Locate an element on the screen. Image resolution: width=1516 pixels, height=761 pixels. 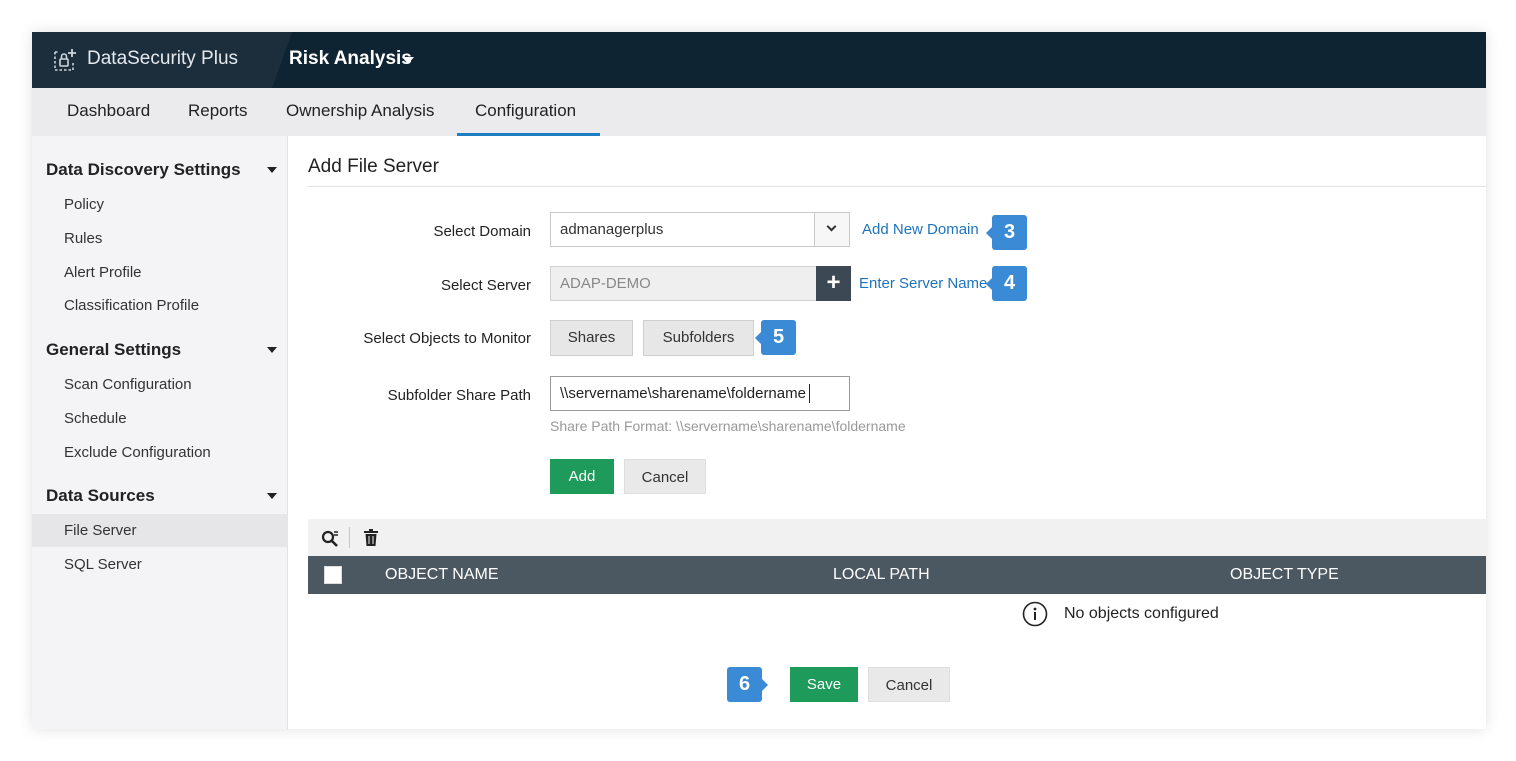
text-cursor is located at coordinates (809, 393).